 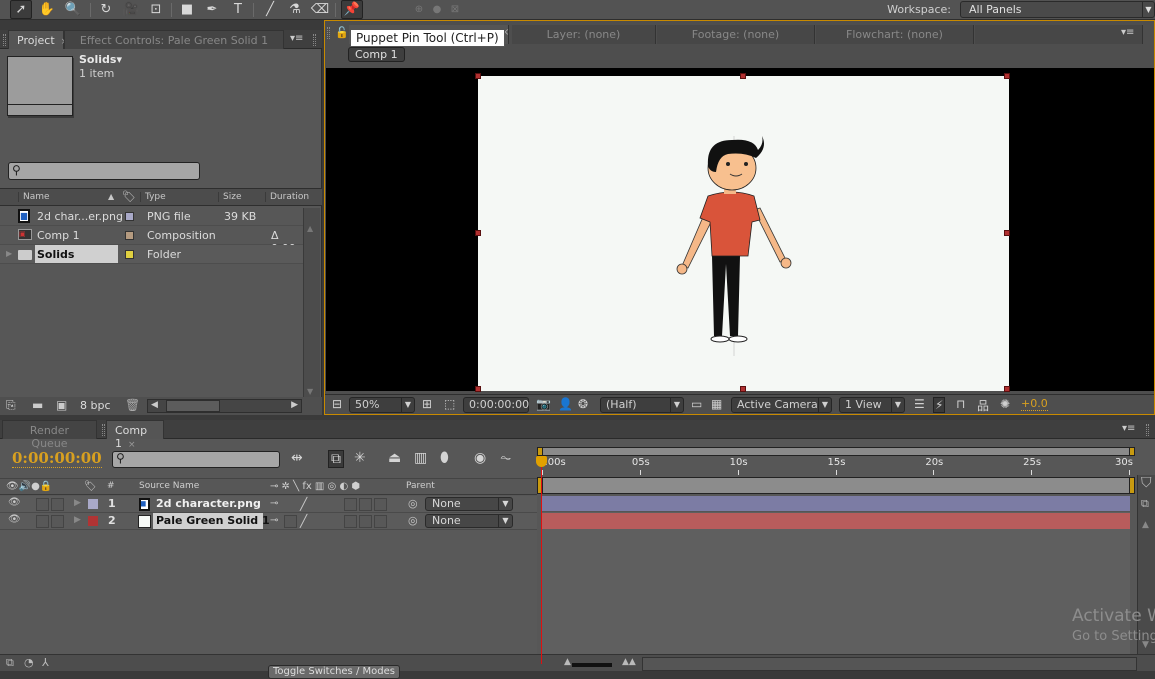 I want to click on magnification-dropdown: 50% ▼, so click(x=382, y=405).